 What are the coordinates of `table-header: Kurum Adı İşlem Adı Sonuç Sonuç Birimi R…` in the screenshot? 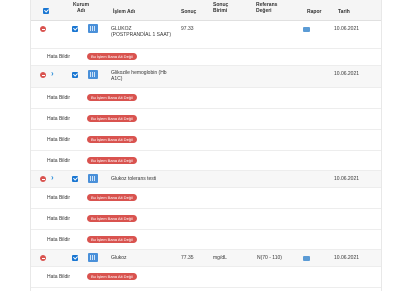 It's located at (206, 10).